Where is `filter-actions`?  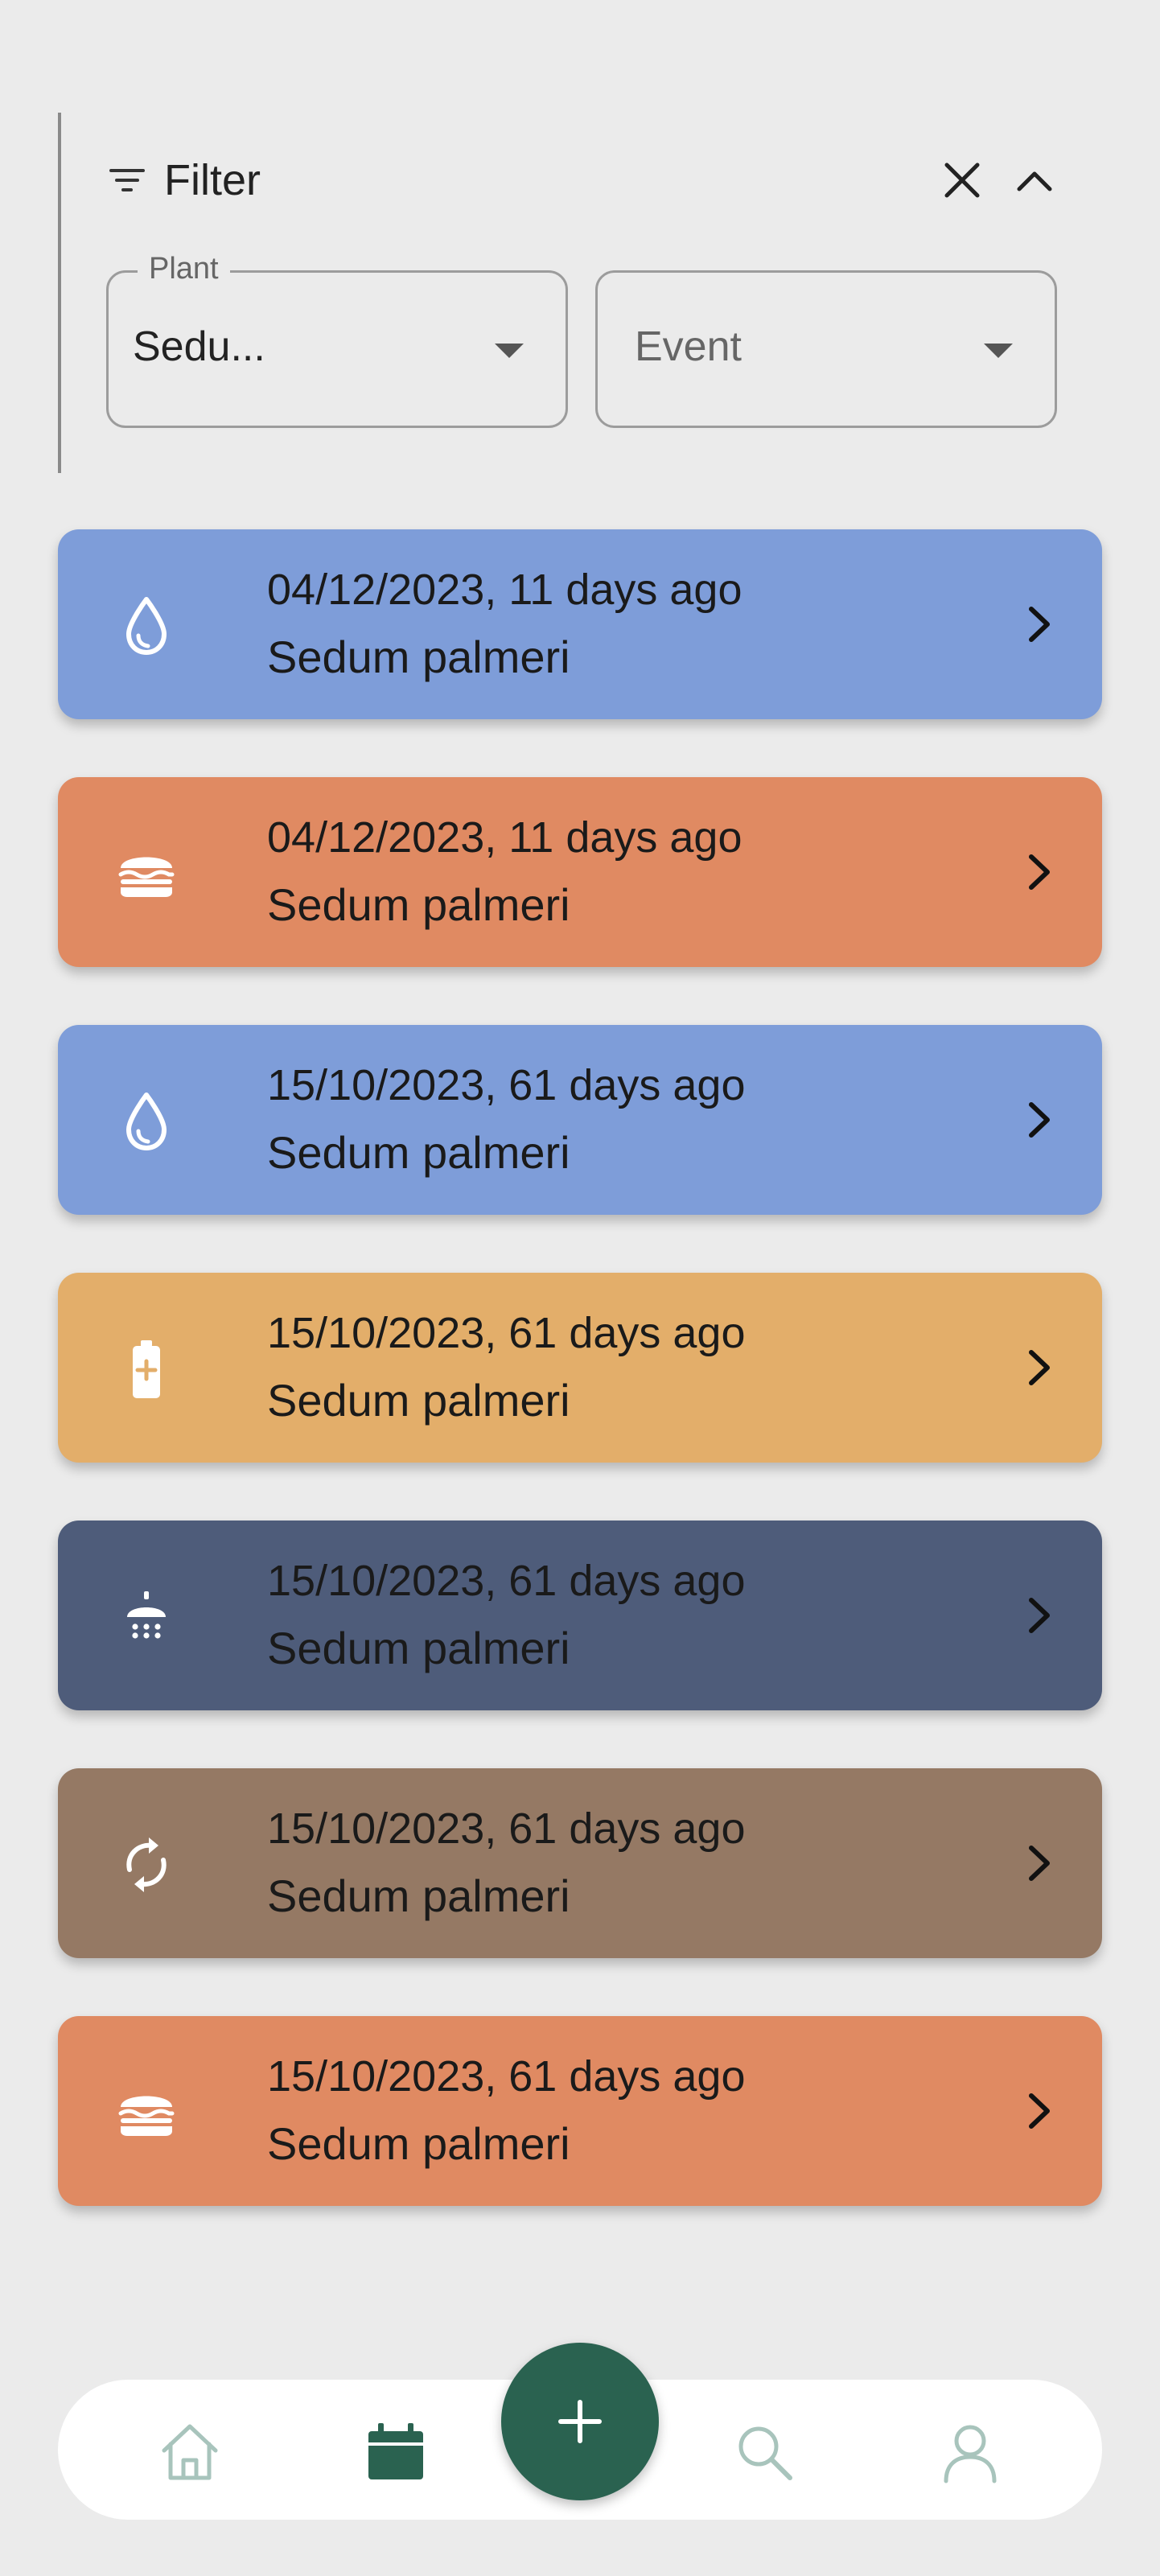
filter-actions is located at coordinates (998, 180).